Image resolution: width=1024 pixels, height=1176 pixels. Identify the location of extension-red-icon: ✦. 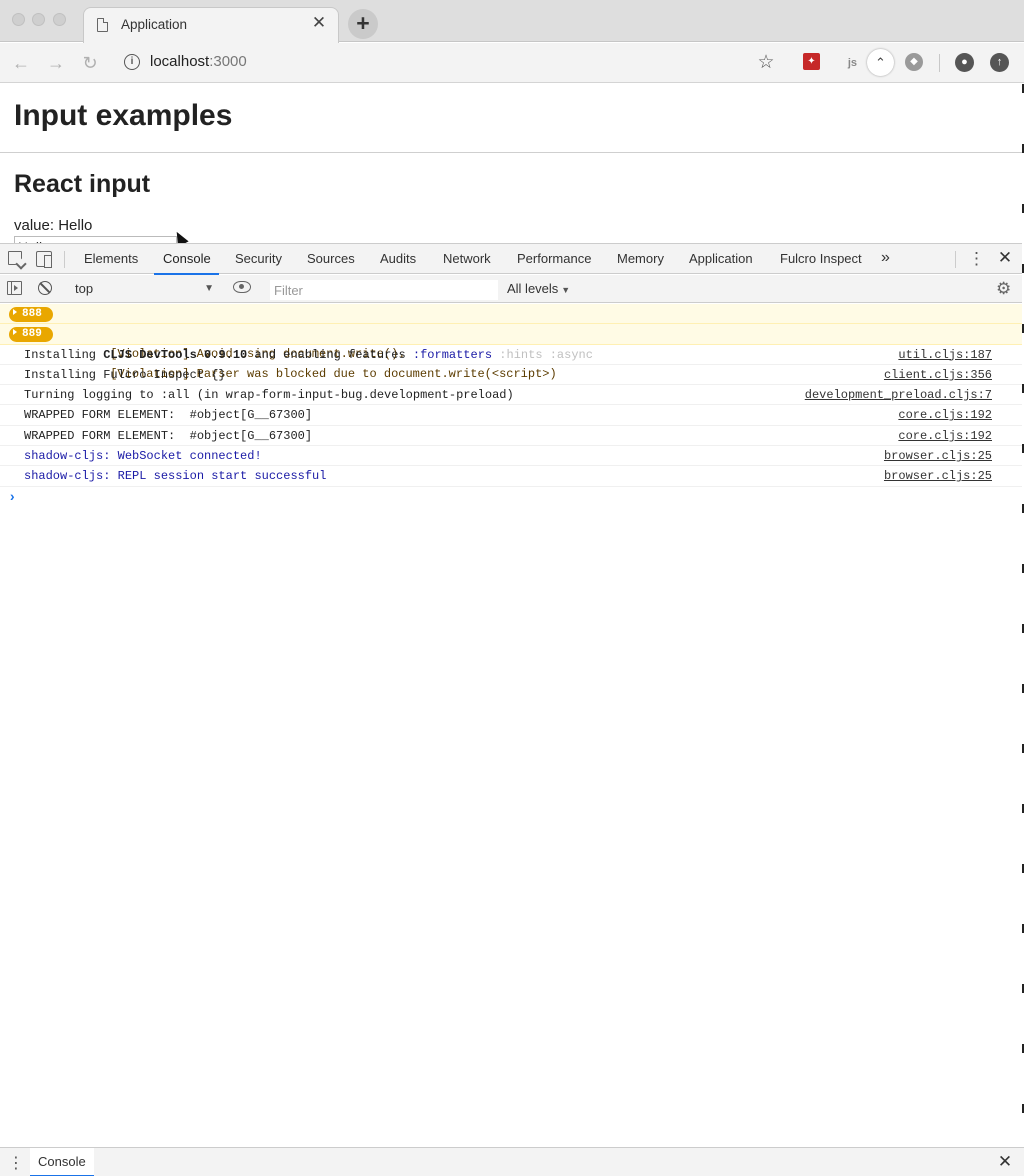
(811, 61).